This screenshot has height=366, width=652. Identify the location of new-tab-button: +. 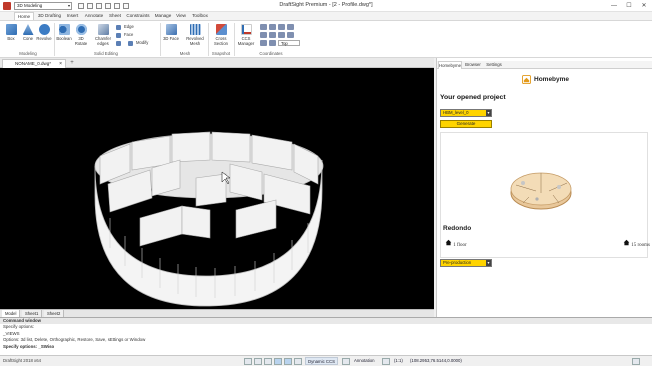
(72, 63).